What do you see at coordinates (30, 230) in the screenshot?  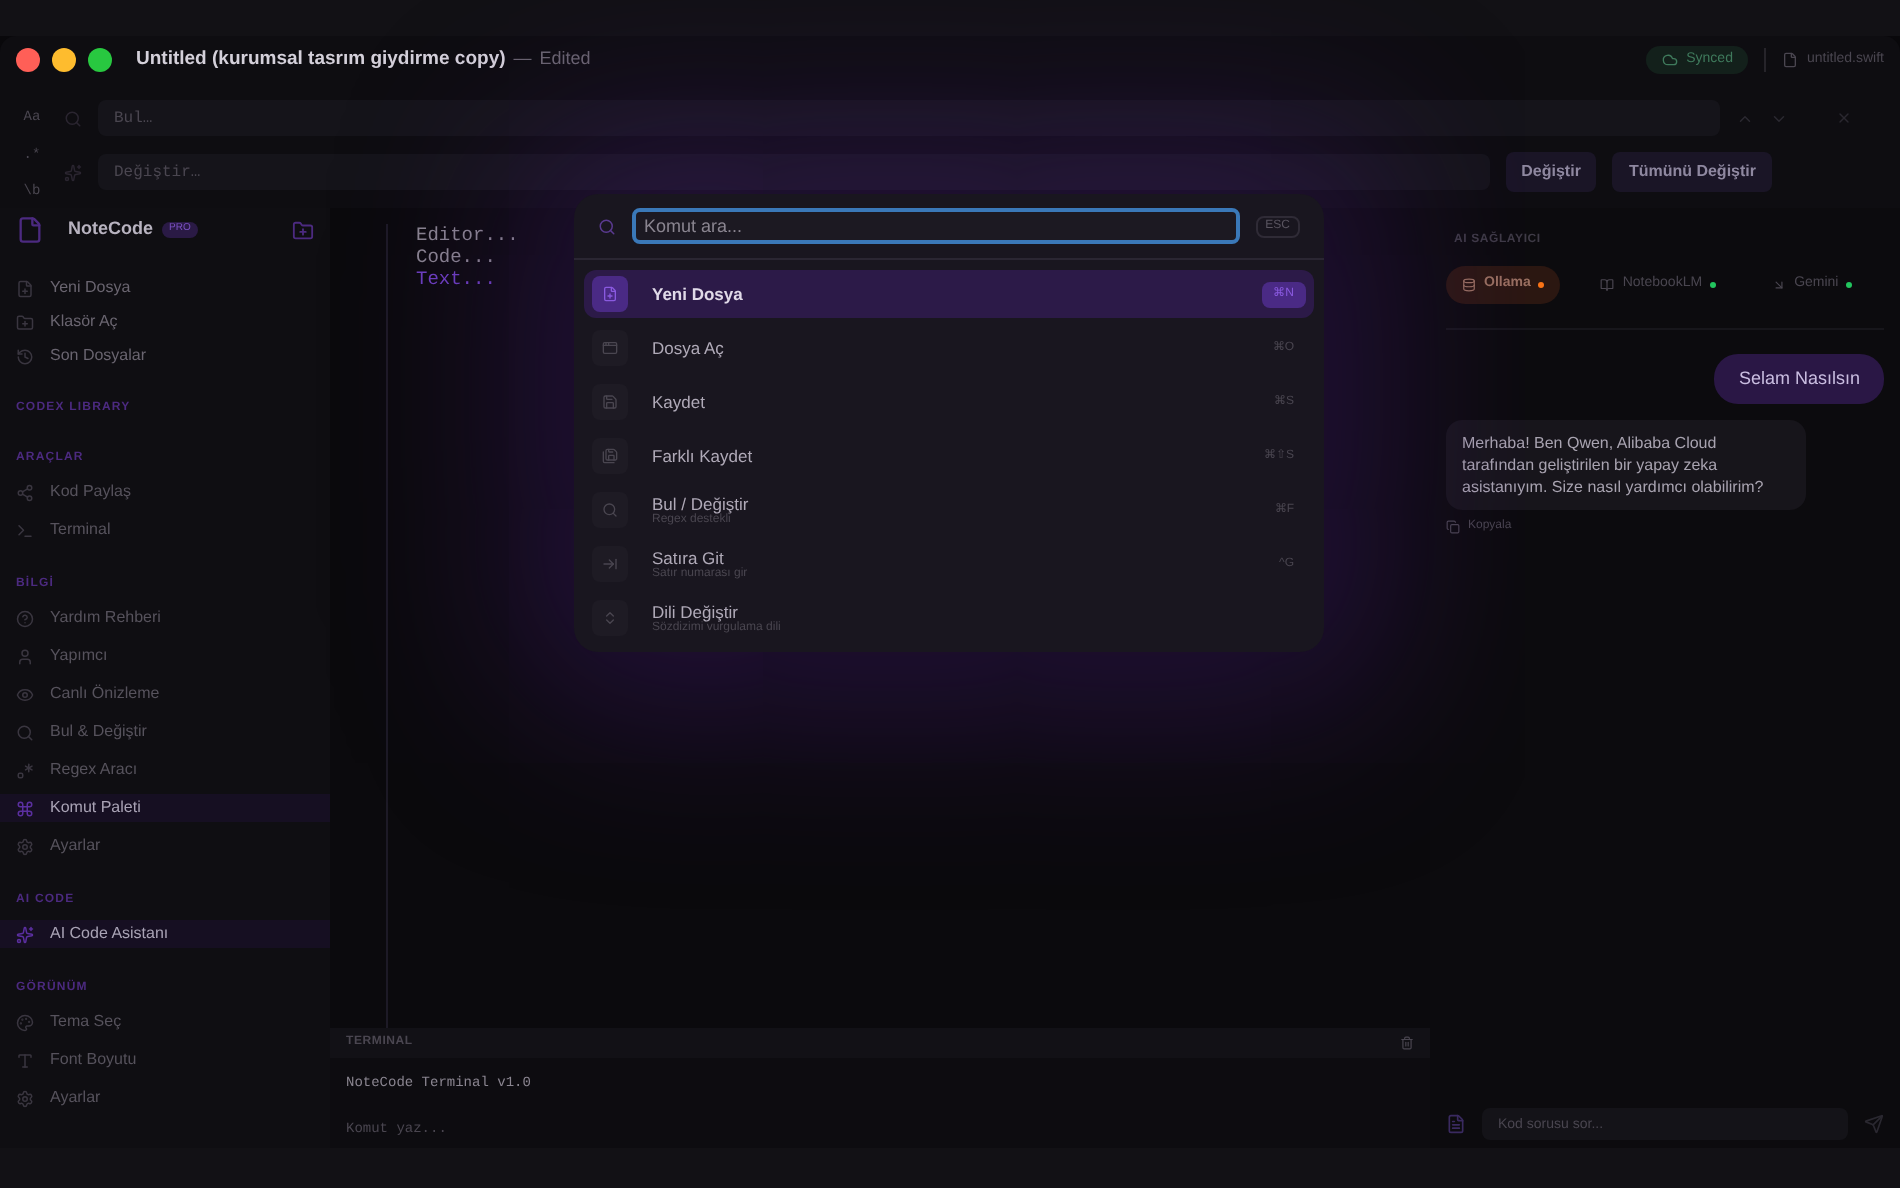 I see `app-logo-icon` at bounding box center [30, 230].